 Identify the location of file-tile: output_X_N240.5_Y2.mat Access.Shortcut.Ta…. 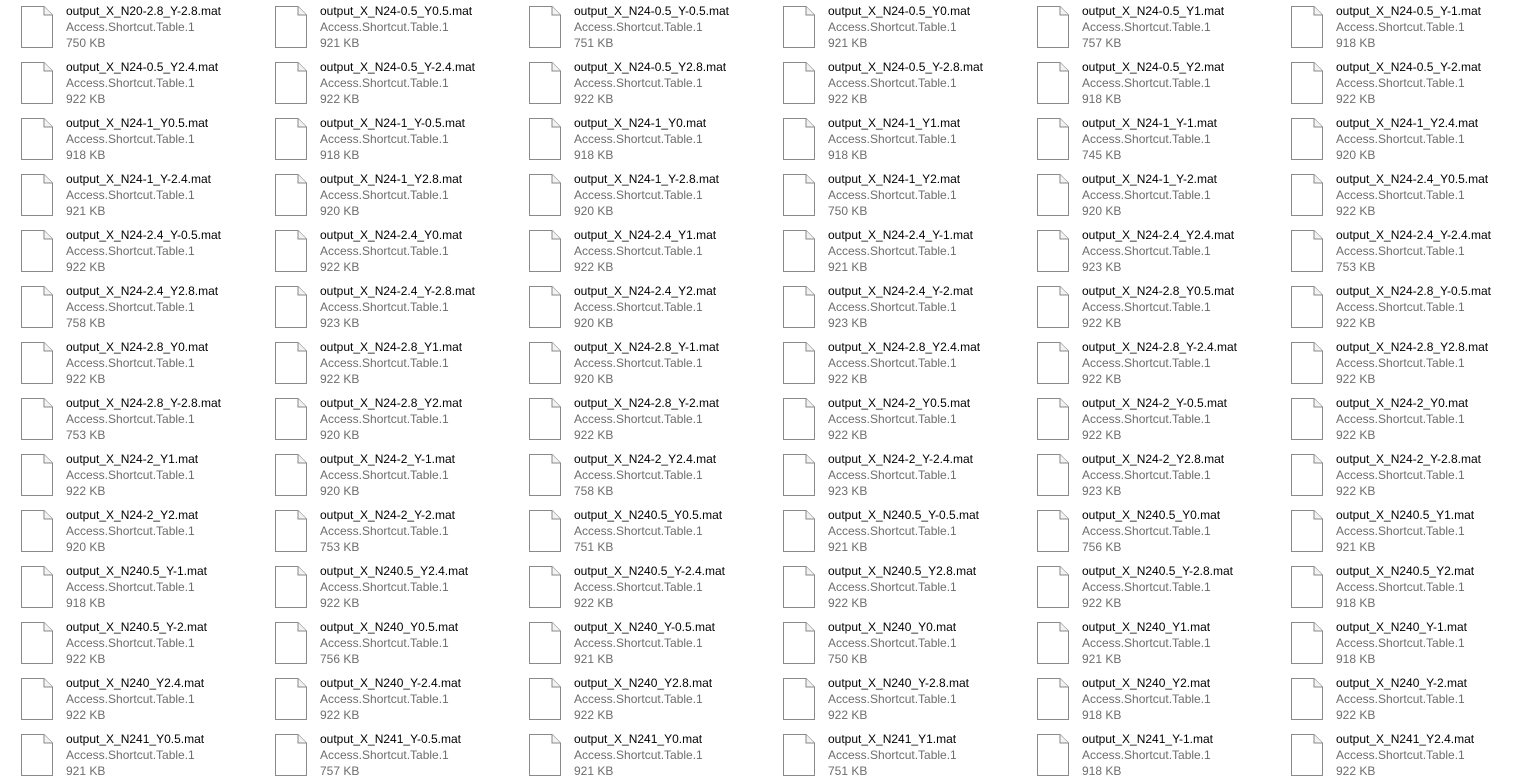
(1390, 586).